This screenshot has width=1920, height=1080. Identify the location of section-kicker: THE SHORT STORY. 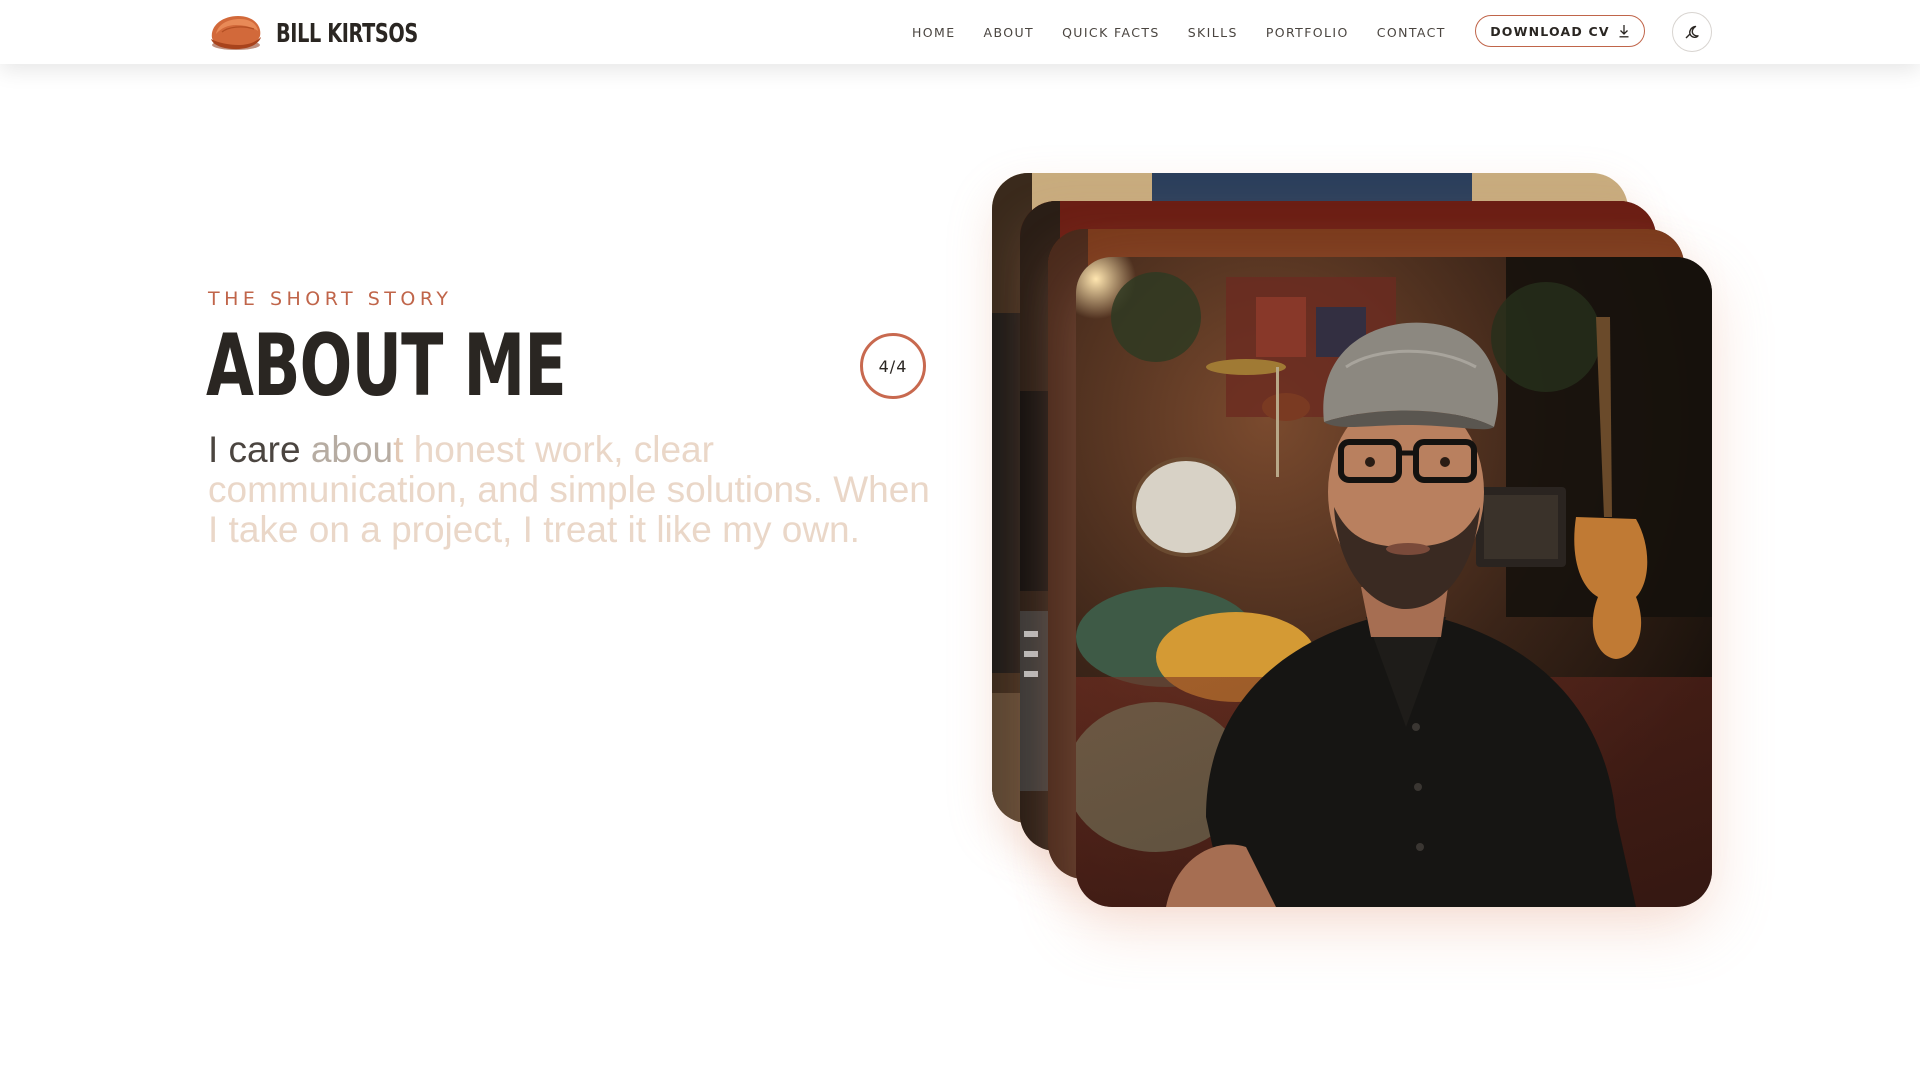
(330, 299).